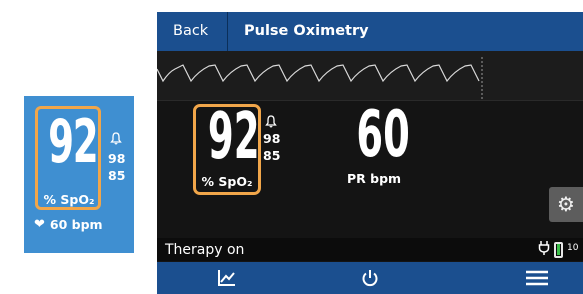 The height and width of the screenshot is (294, 583). Describe the element at coordinates (306, 31) in the screenshot. I see `page-title: Pulse Oximetry` at that location.